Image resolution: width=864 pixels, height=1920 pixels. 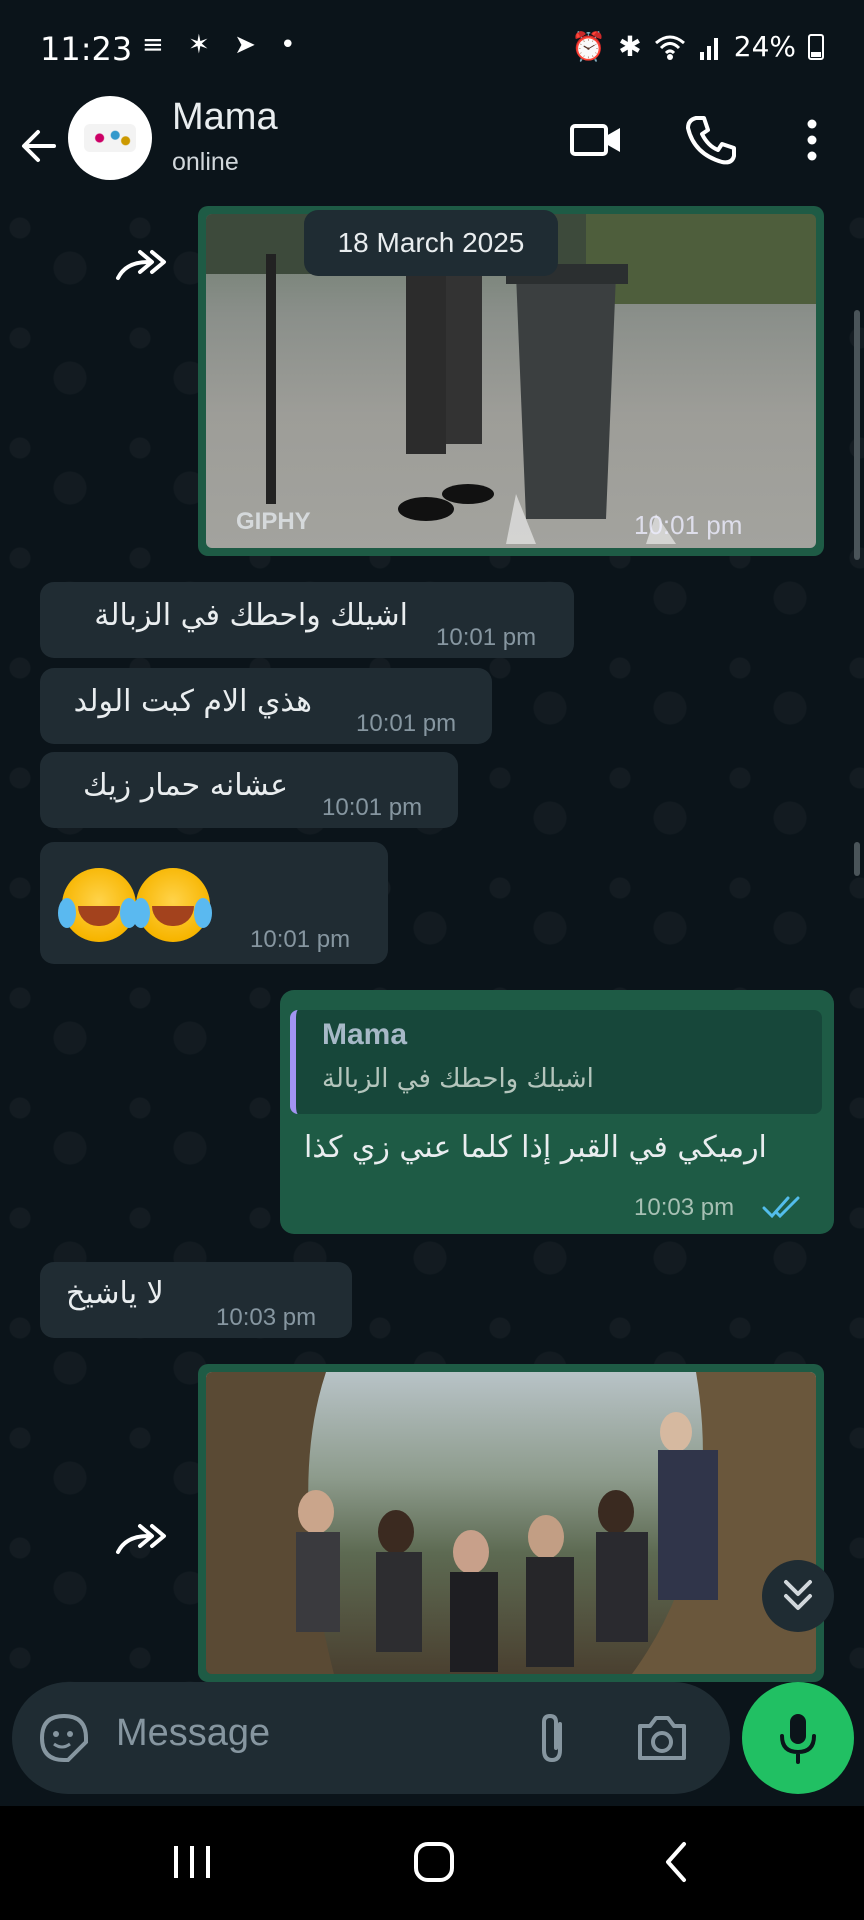 I want to click on phone-icon, so click(x=710, y=140).